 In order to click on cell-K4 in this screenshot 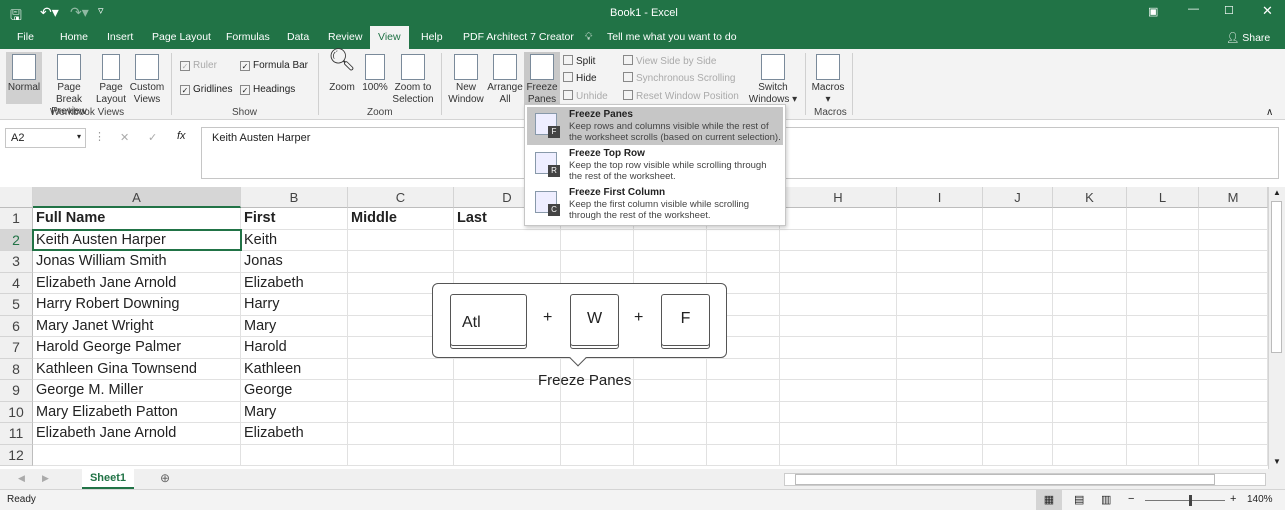, I will do `click(1090, 283)`.